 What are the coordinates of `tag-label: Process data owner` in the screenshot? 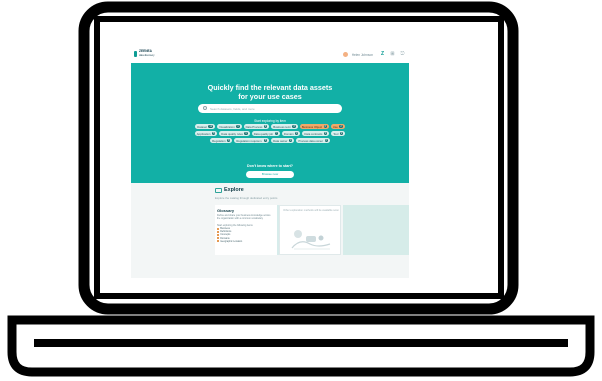 It's located at (311, 140).